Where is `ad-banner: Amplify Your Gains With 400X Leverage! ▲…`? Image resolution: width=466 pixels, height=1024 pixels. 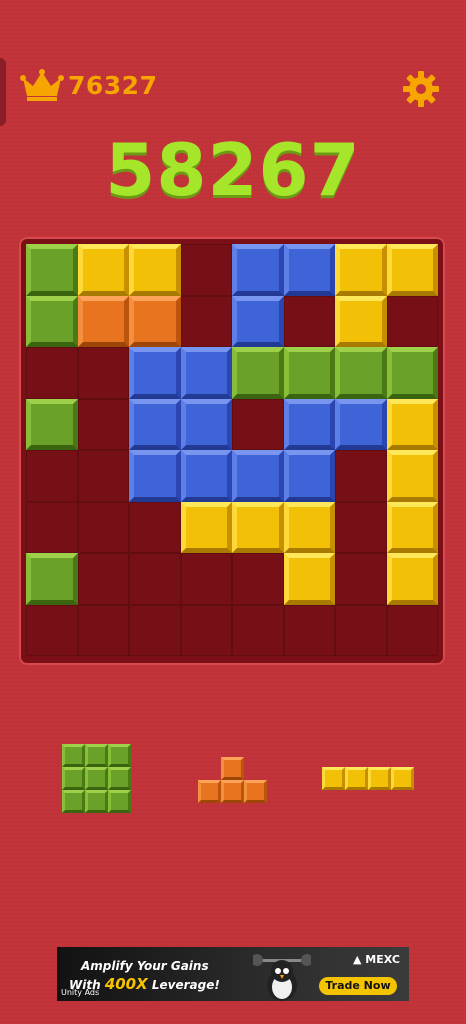
ad-banner: Amplify Your Gains With 400X Leverage! ▲… is located at coordinates (233, 974).